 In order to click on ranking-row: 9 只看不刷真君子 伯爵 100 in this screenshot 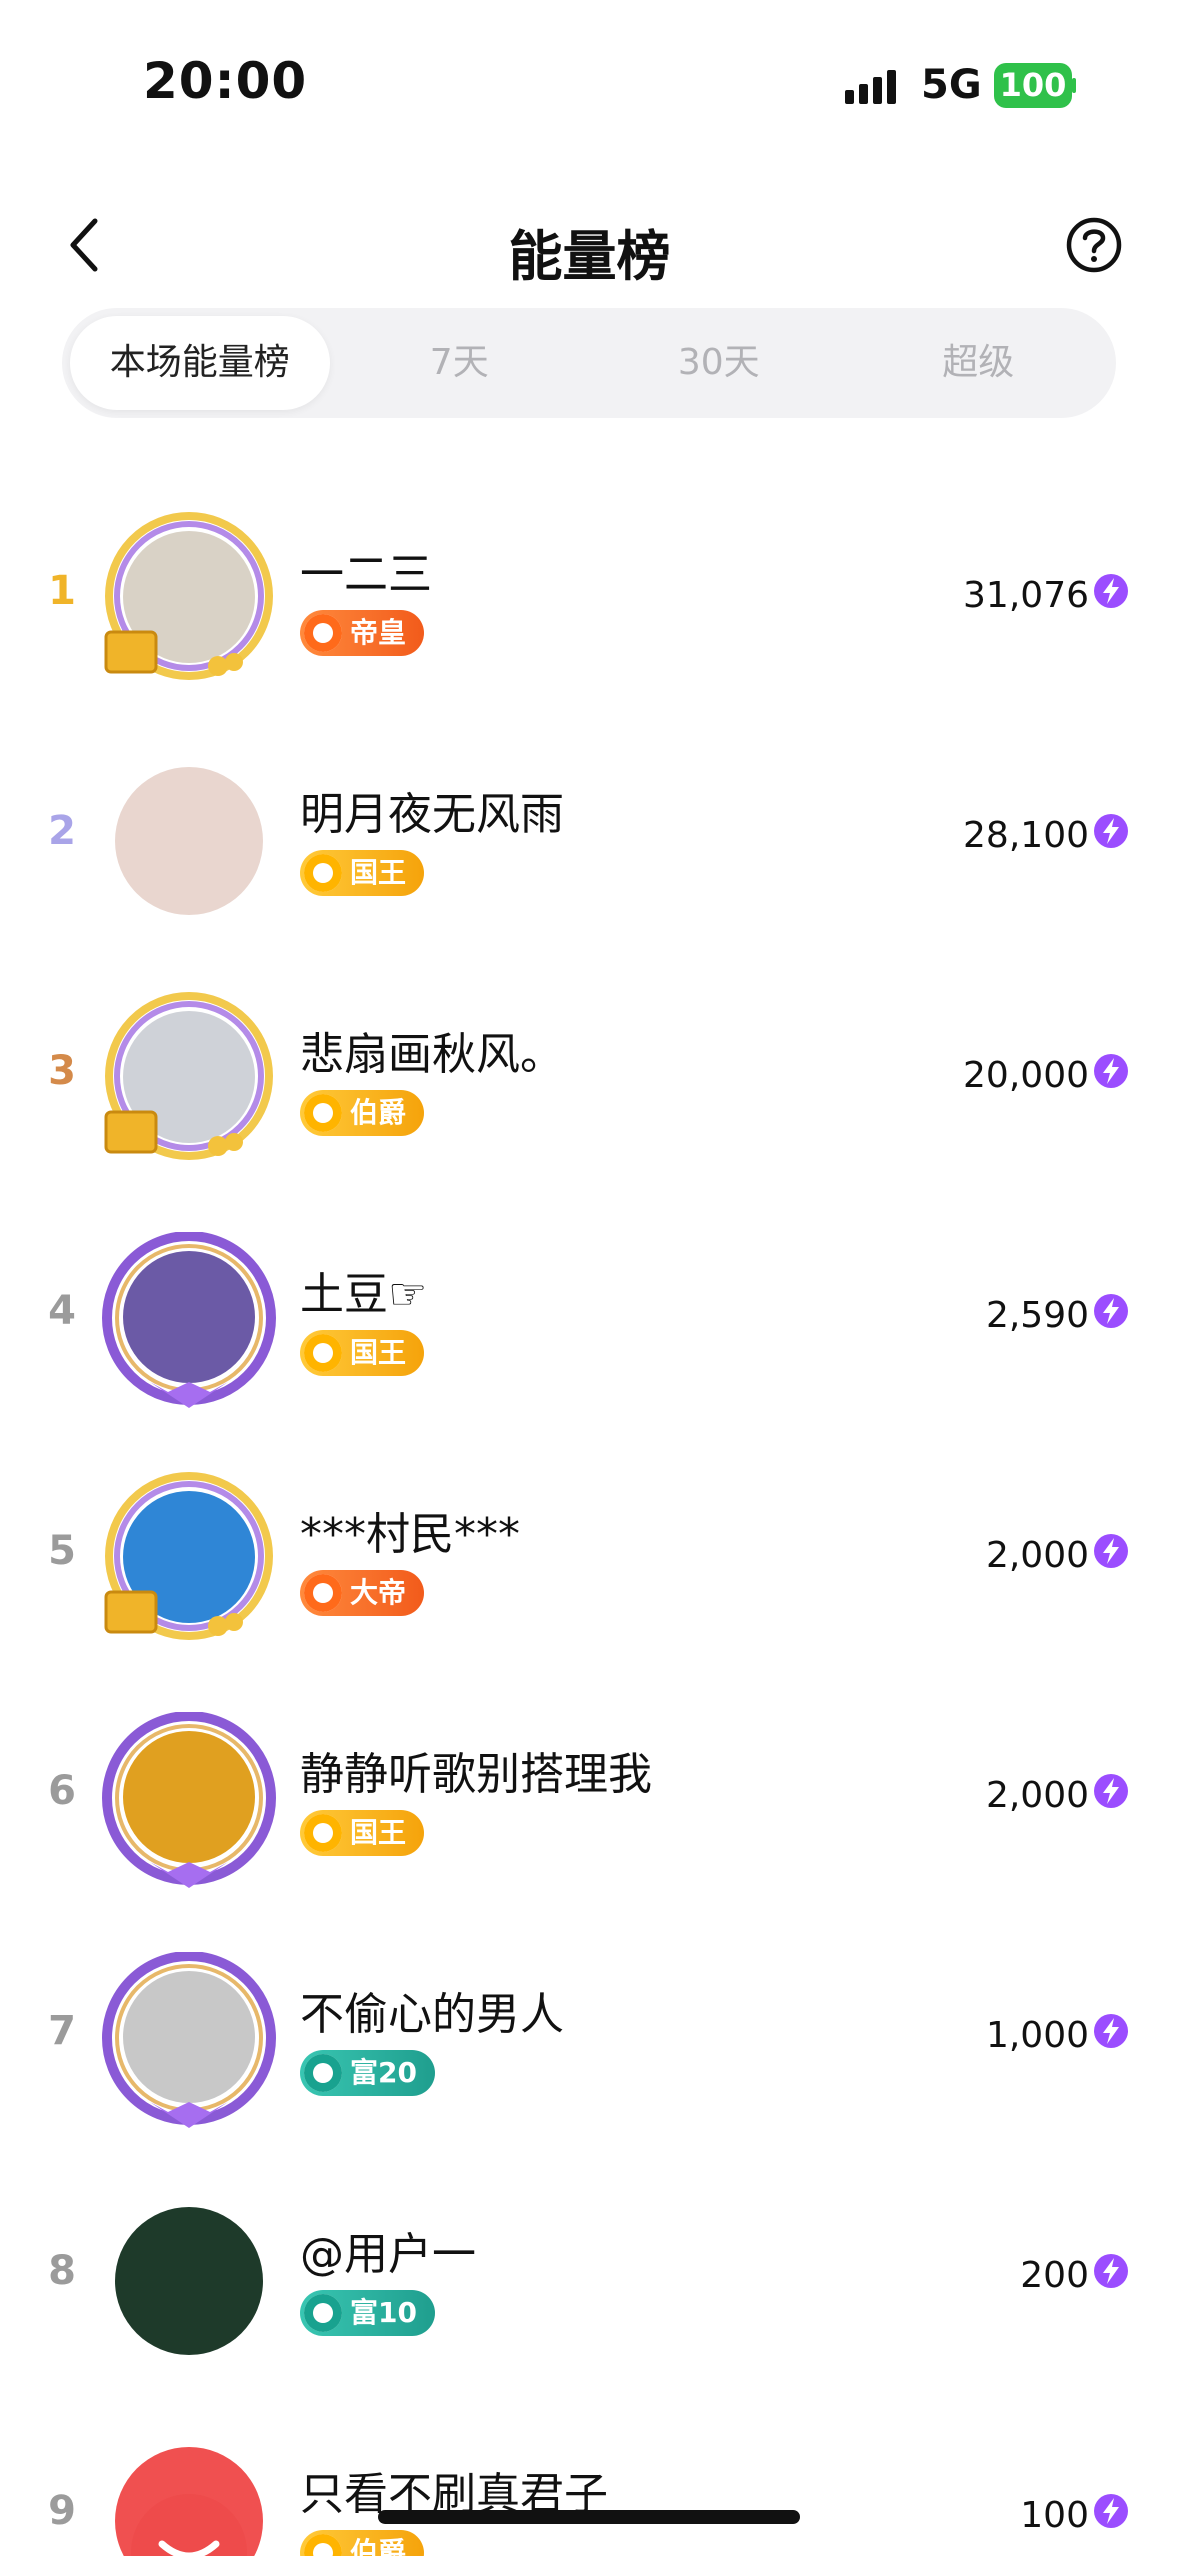, I will do `click(589, 2473)`.